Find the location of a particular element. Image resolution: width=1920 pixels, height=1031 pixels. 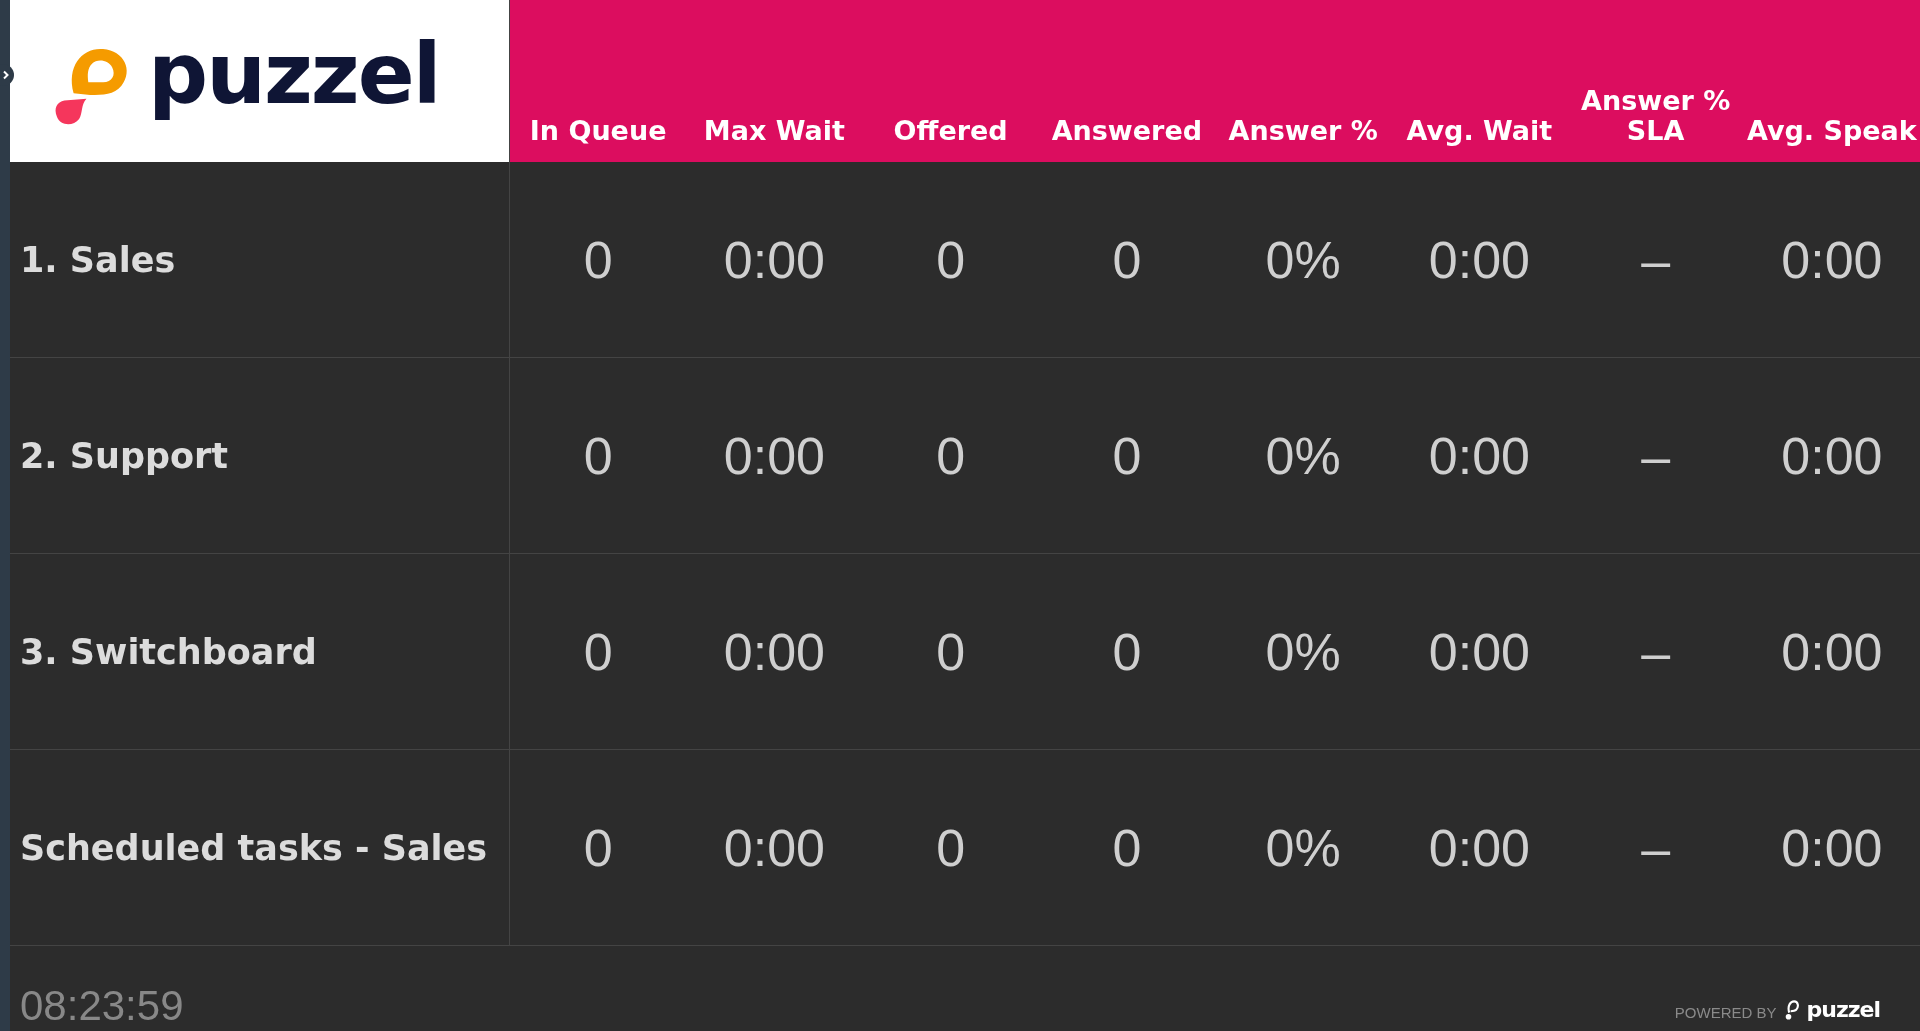

queue-name: 3. Switchboard is located at coordinates (260, 652).